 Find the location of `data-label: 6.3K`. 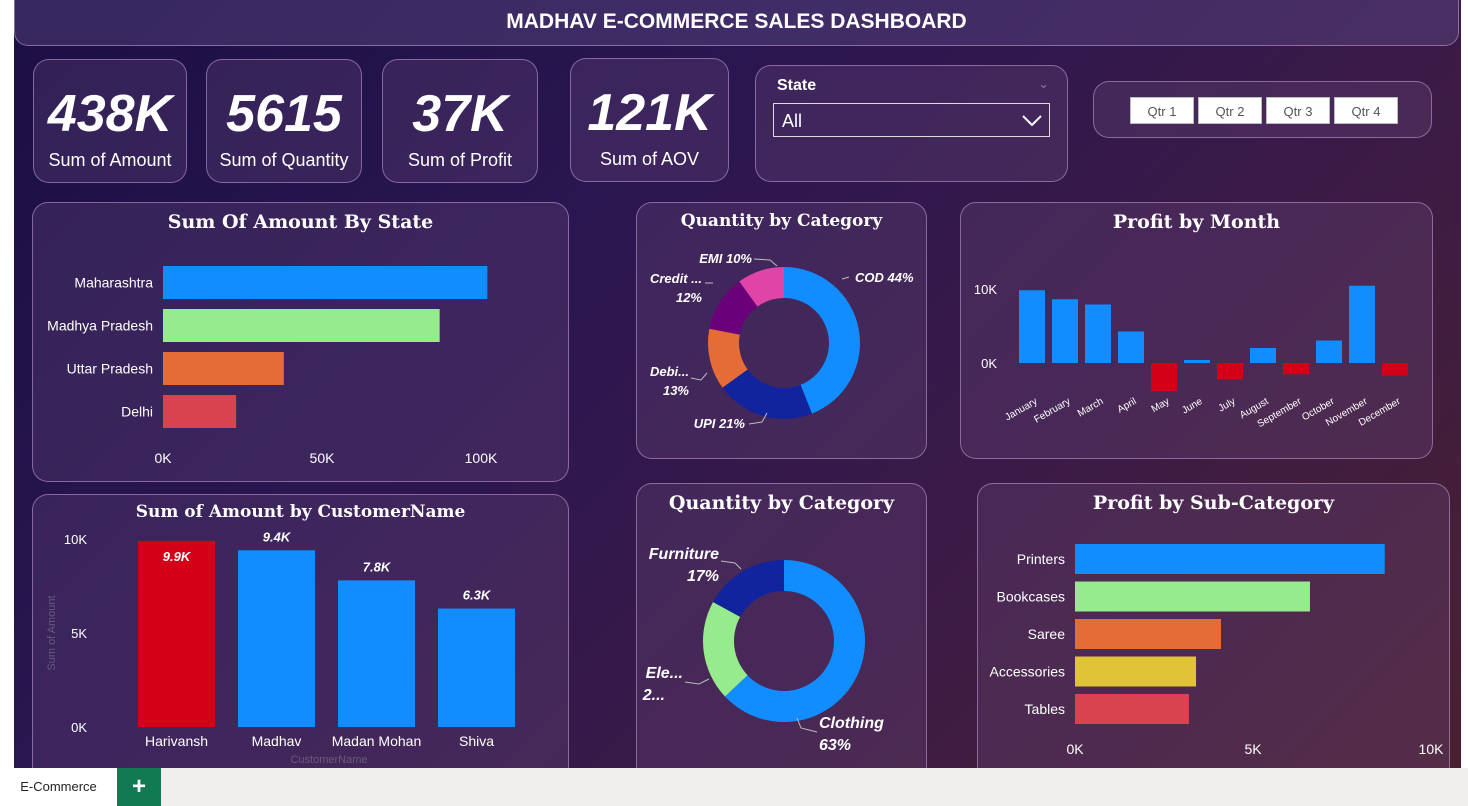

data-label: 6.3K is located at coordinates (477, 595).